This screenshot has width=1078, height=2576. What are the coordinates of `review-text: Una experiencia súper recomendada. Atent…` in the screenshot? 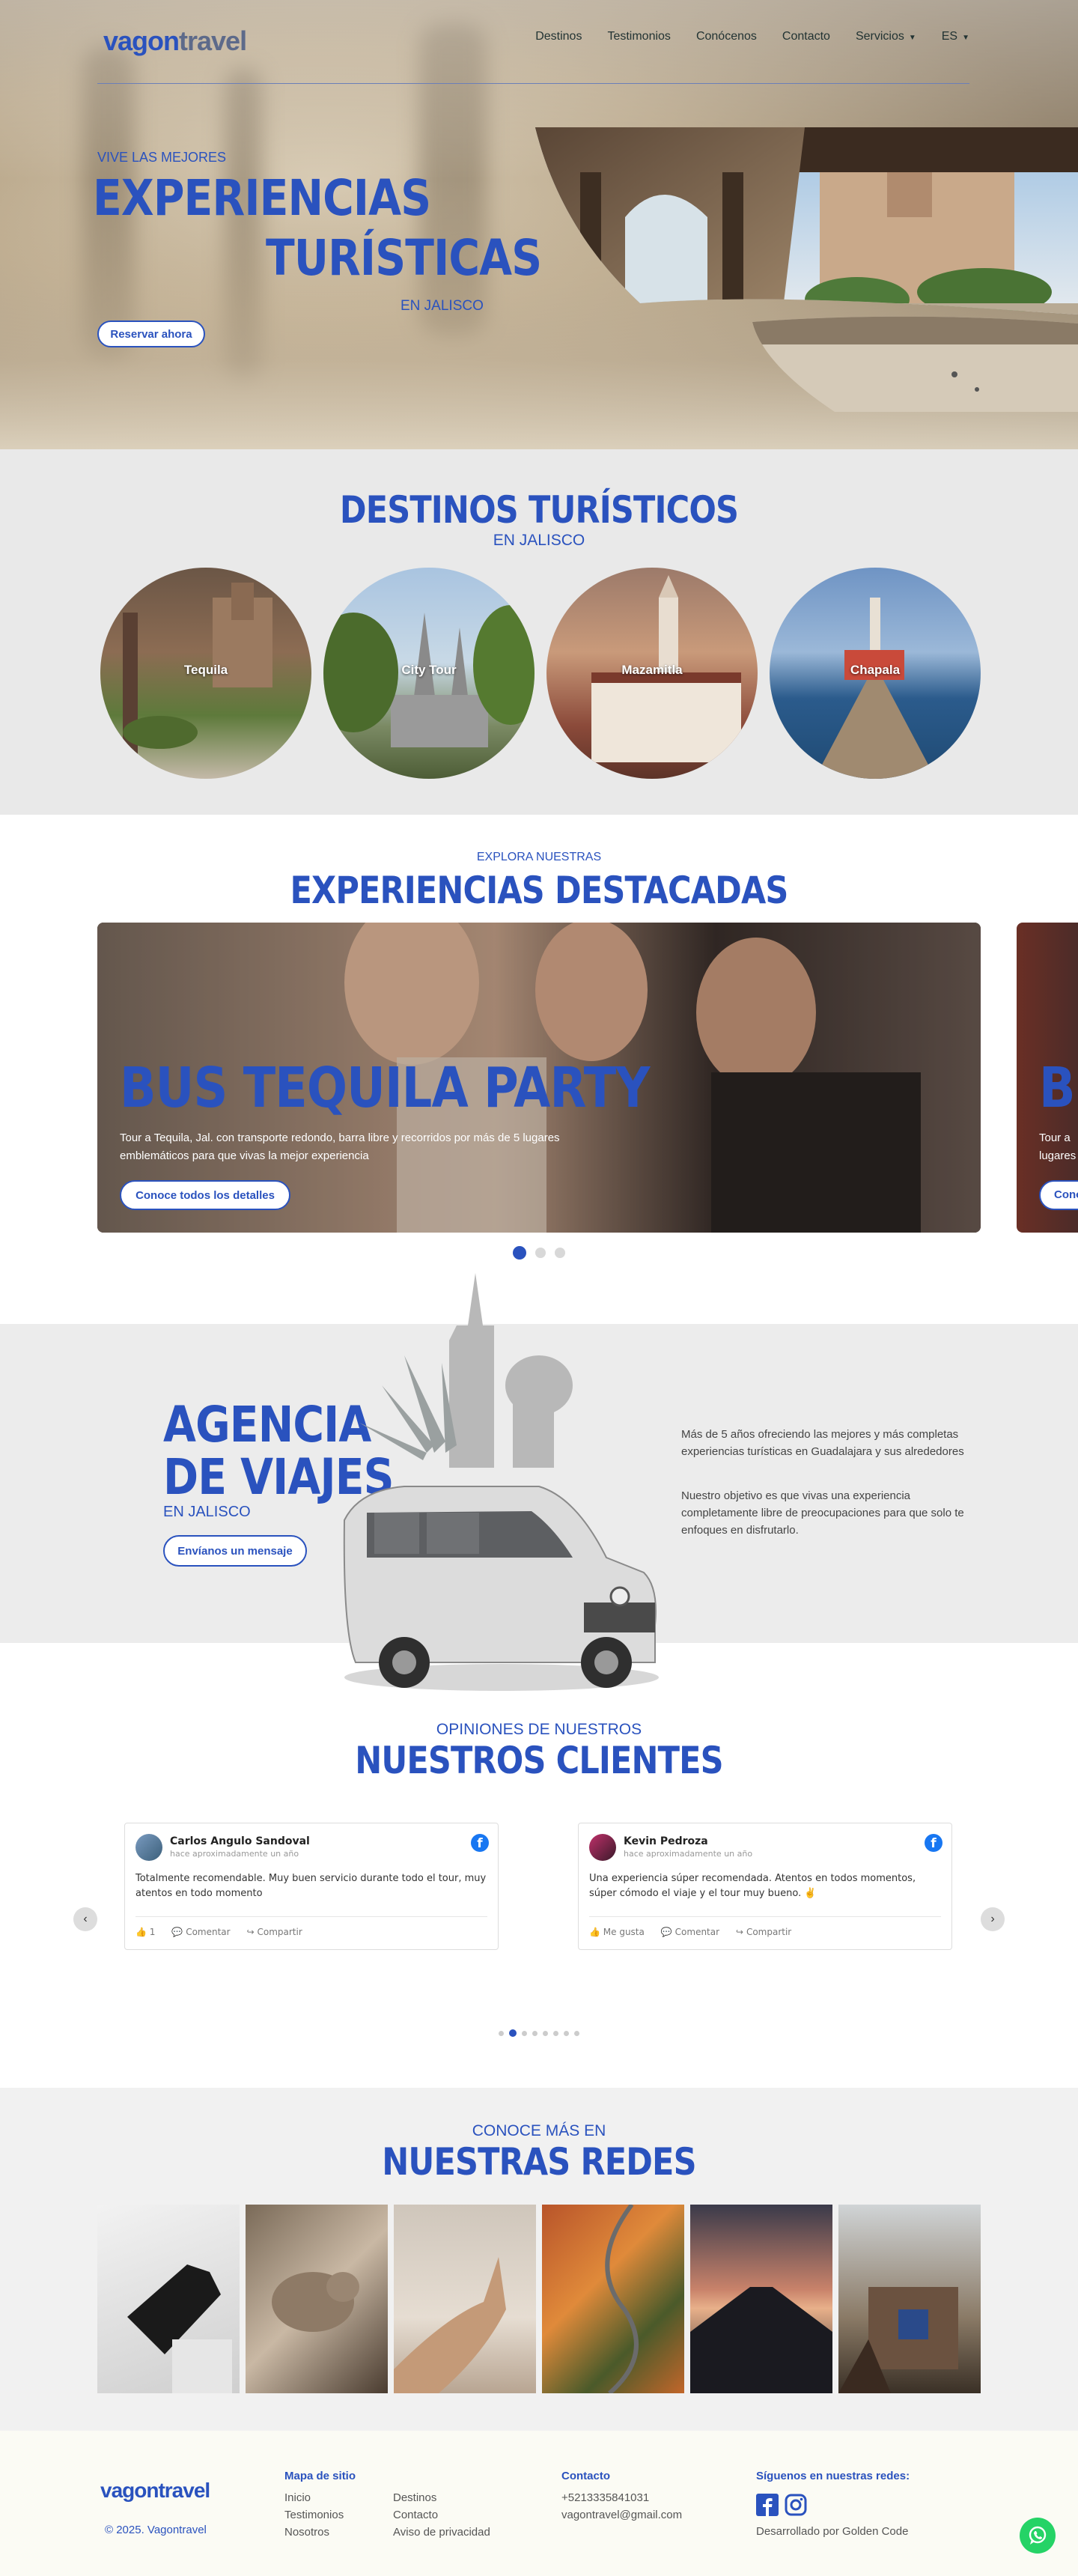 It's located at (752, 1886).